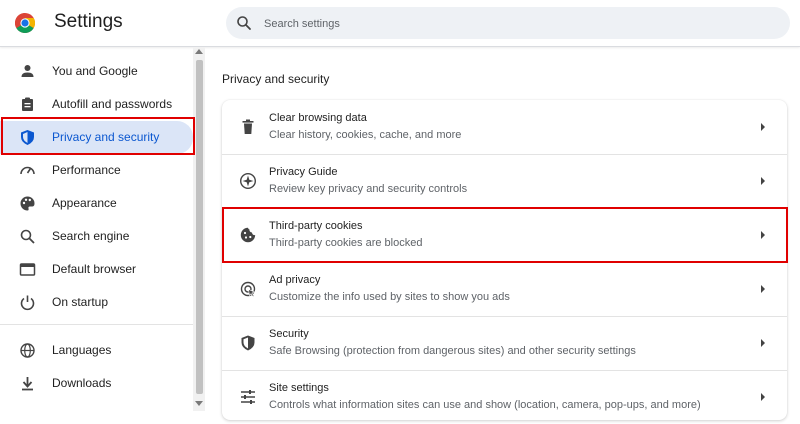  Describe the element at coordinates (248, 343) in the screenshot. I see `security-shield-icon` at that location.